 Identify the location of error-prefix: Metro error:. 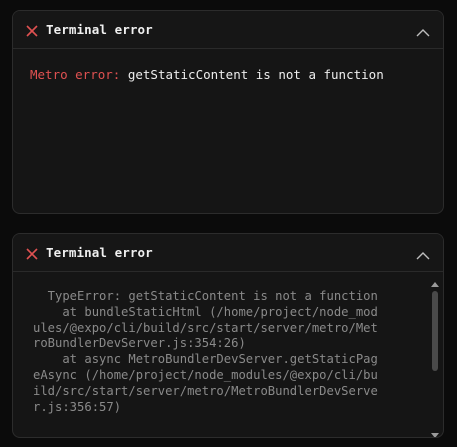
(79, 74).